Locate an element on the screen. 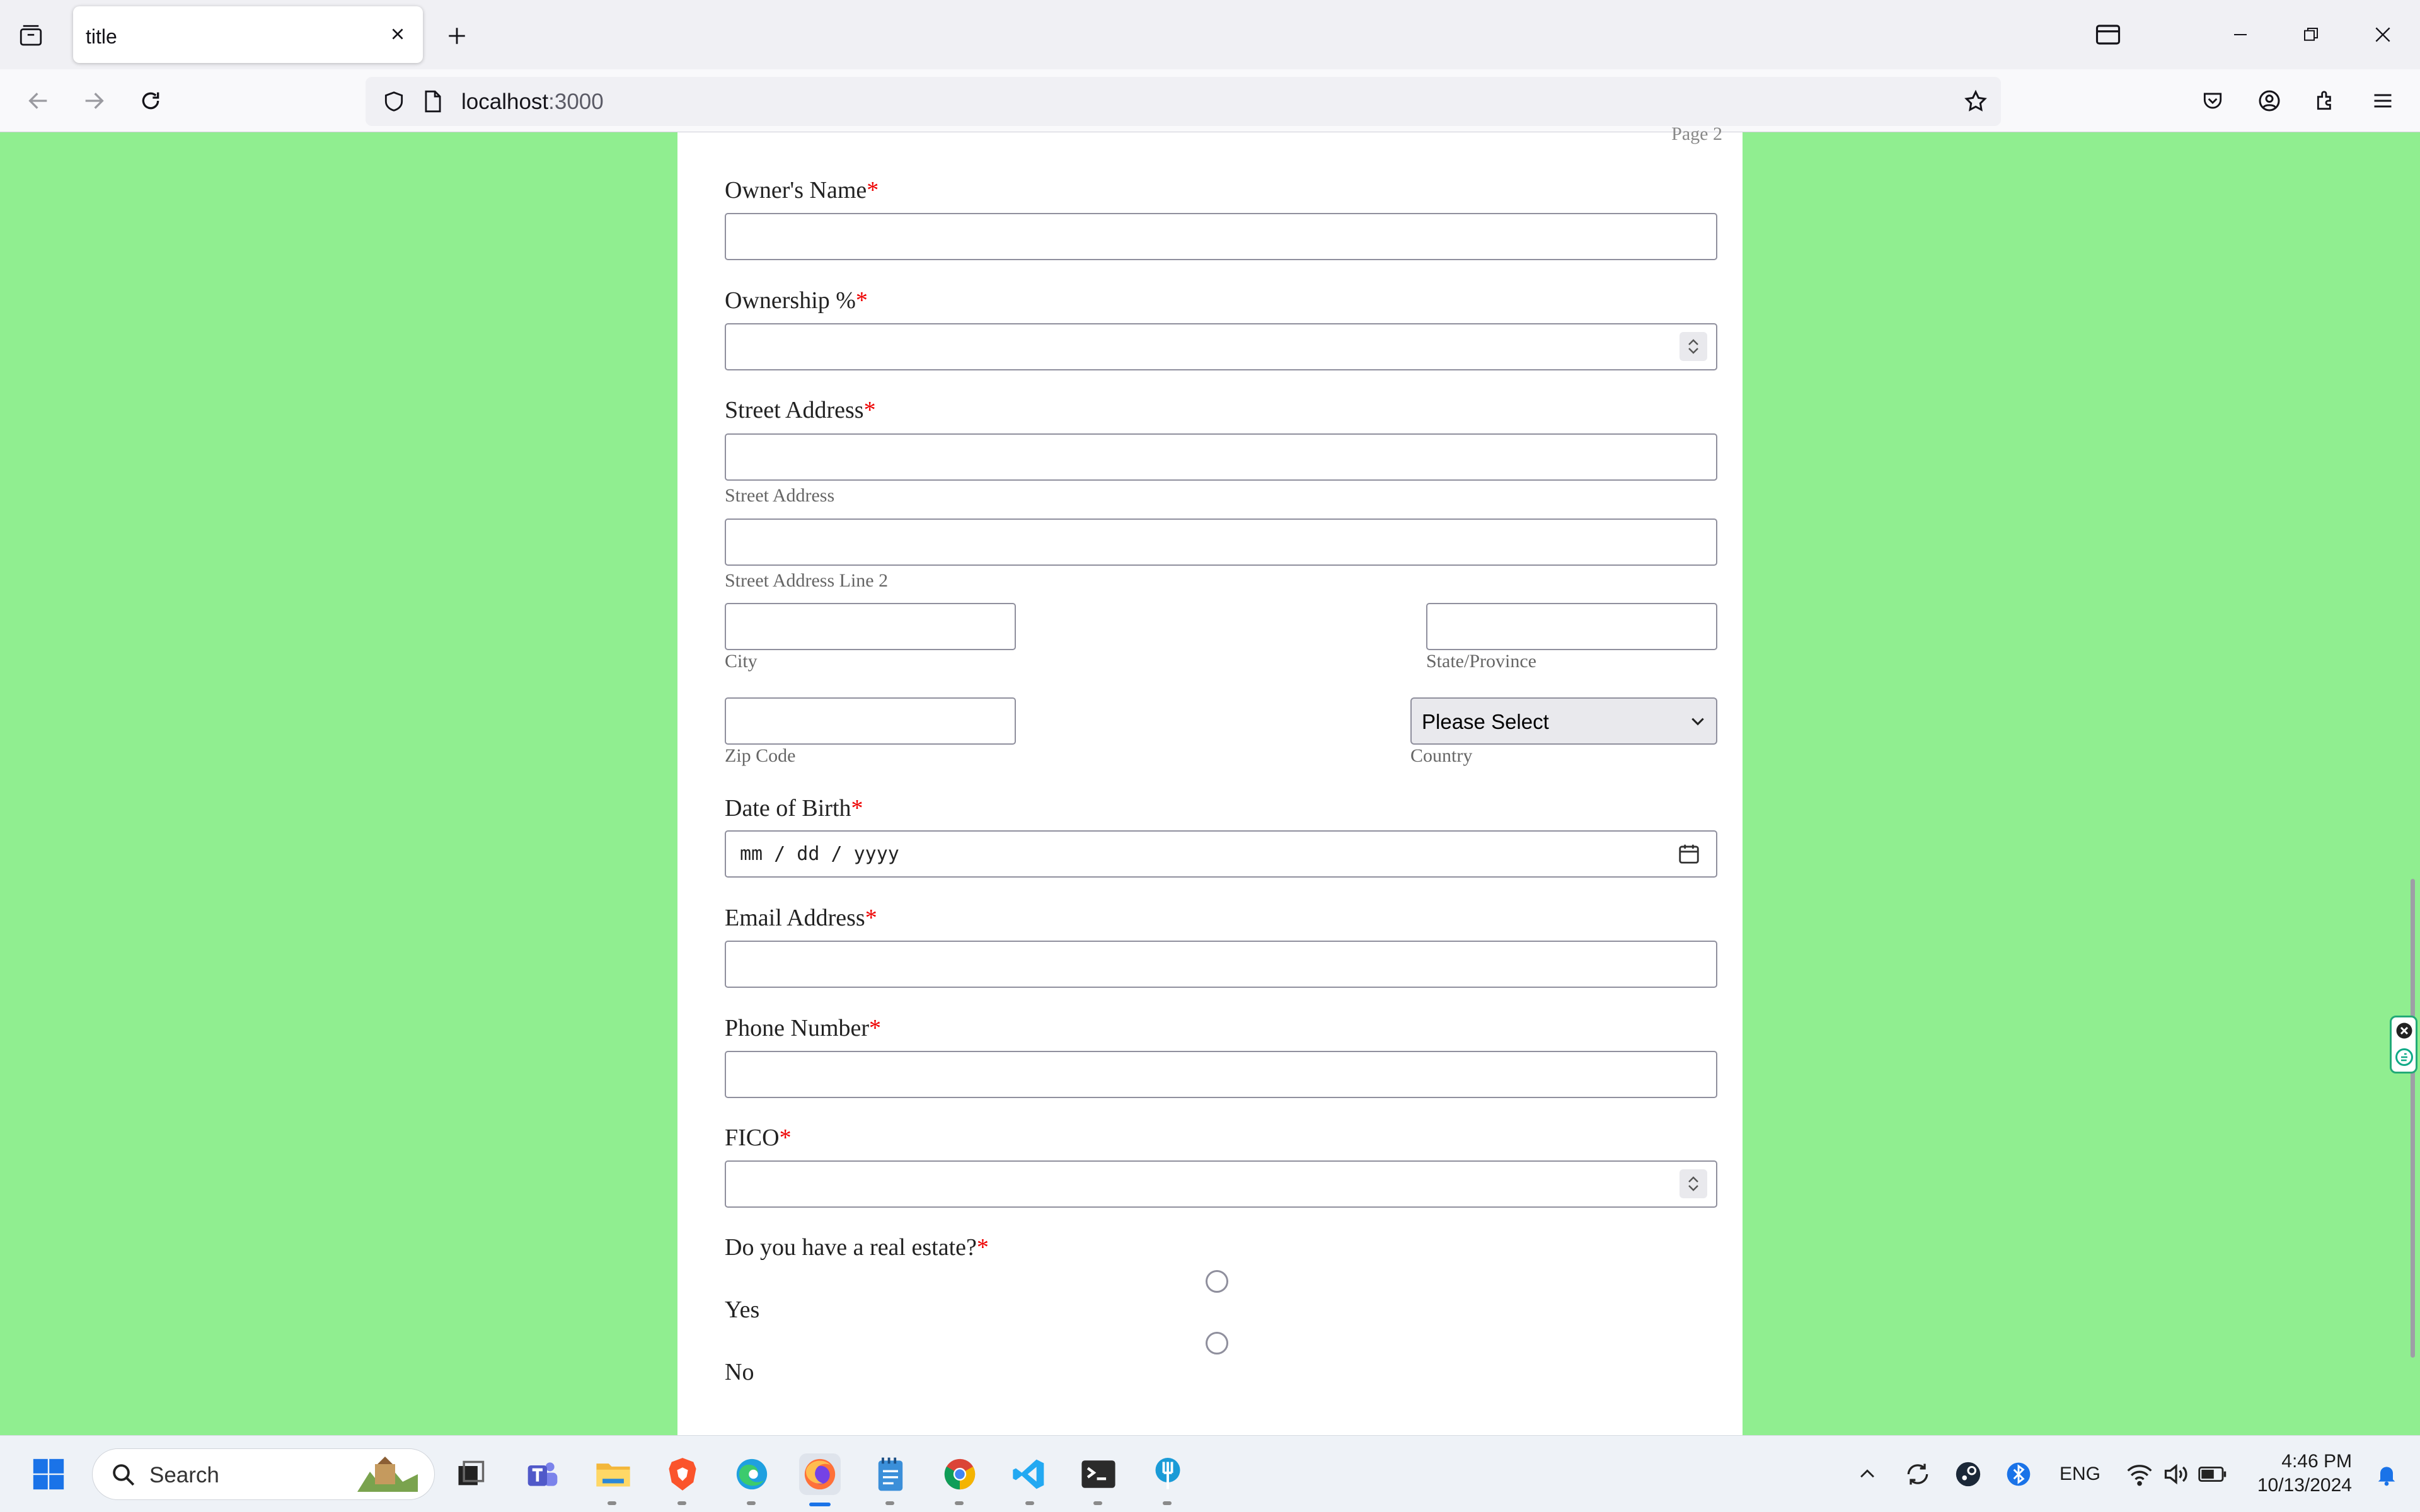  active-app-indicator is located at coordinates (820, 1504).